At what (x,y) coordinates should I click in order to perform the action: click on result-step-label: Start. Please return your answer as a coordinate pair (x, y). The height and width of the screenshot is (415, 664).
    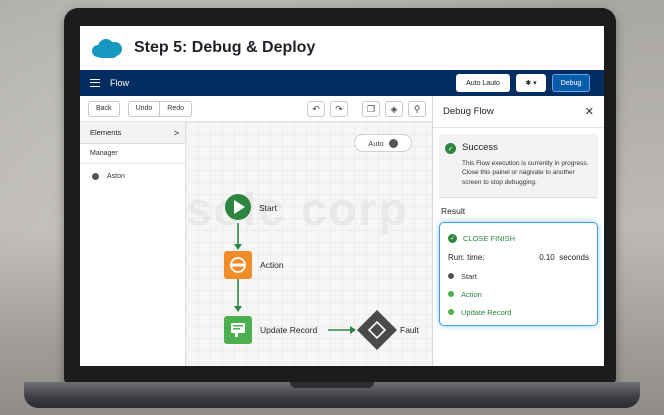
    Looking at the image, I should click on (469, 276).